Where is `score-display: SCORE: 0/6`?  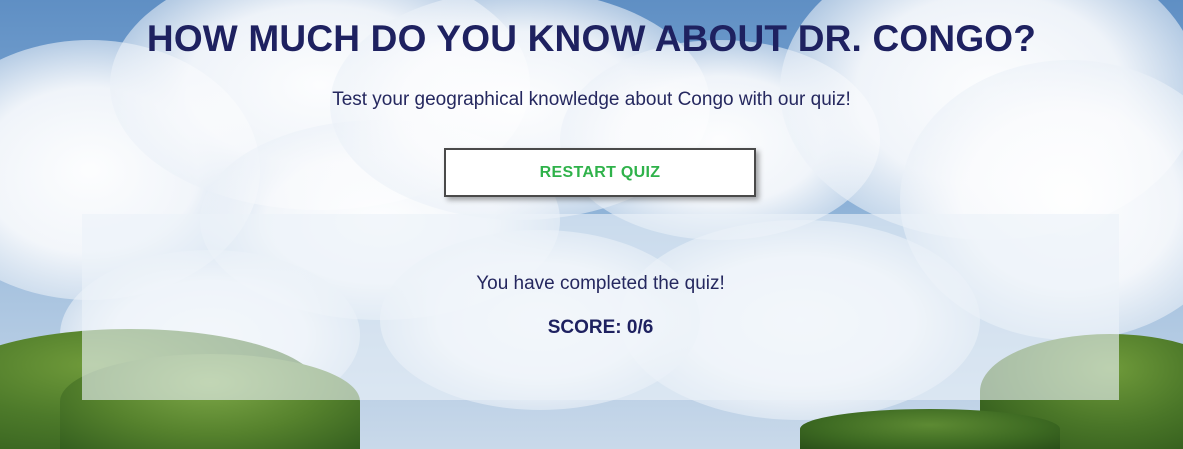 score-display: SCORE: 0/6 is located at coordinates (600, 328).